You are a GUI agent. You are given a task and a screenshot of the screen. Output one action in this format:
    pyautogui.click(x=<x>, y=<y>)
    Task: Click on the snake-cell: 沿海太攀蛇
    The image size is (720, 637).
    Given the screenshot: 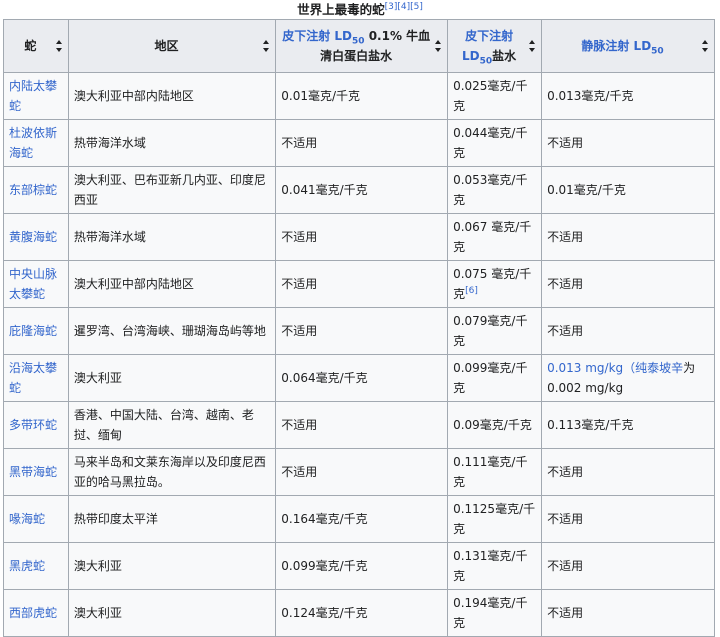 What is the action you would take?
    pyautogui.click(x=36, y=378)
    